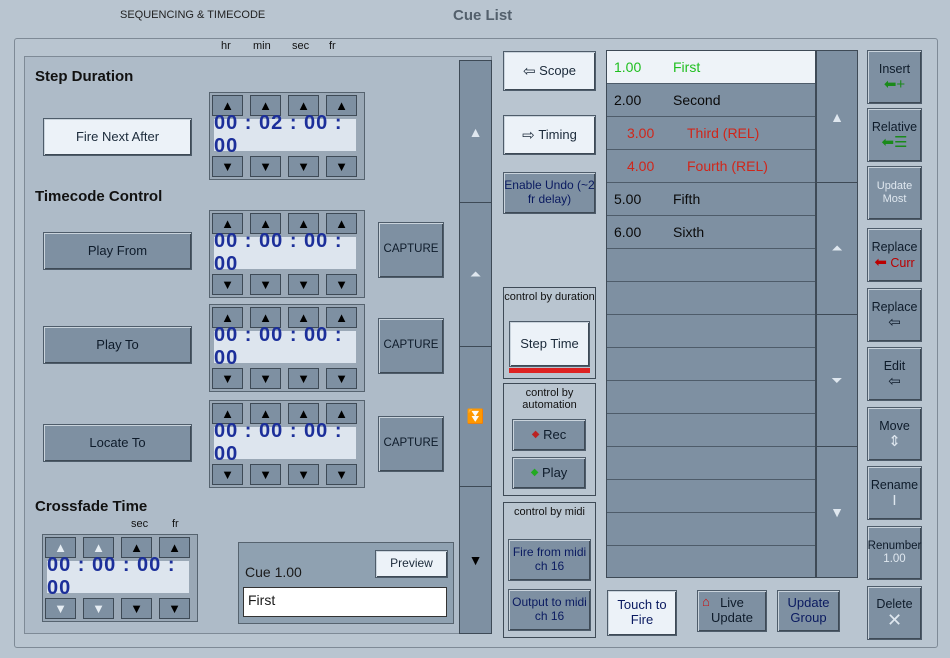 This screenshot has height=658, width=950. Describe the element at coordinates (549, 344) in the screenshot. I see `step-time-button: Step Time` at that location.